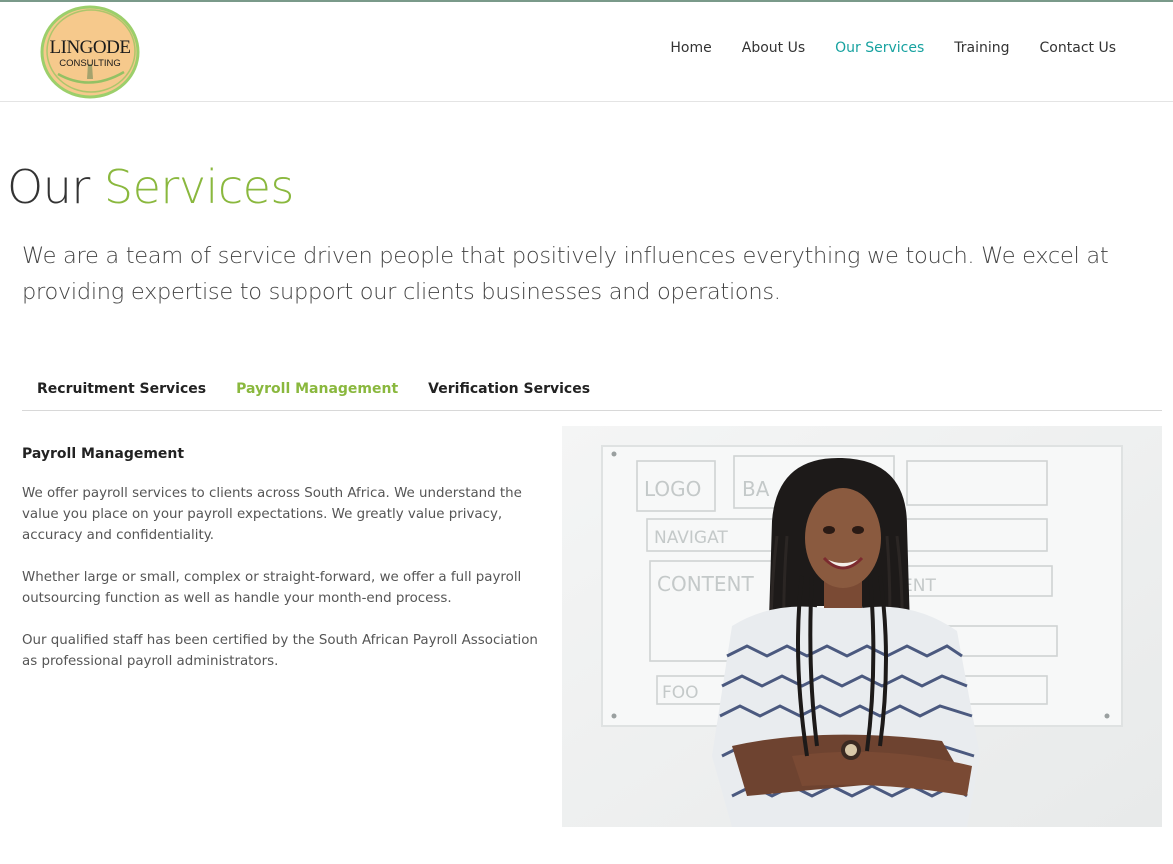 The width and height of the screenshot is (1173, 864). Describe the element at coordinates (705, 584) in the screenshot. I see `whiteboard-text: CONTENT` at that location.